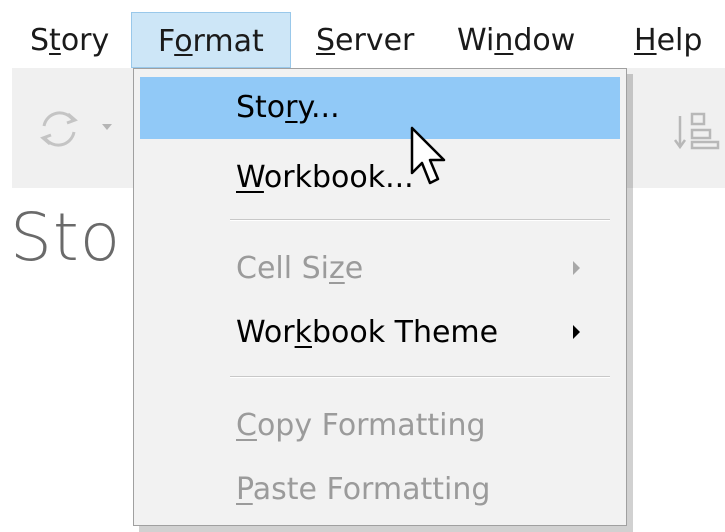 The height and width of the screenshot is (532, 725). I want to click on menu-server: Server, so click(365, 40).